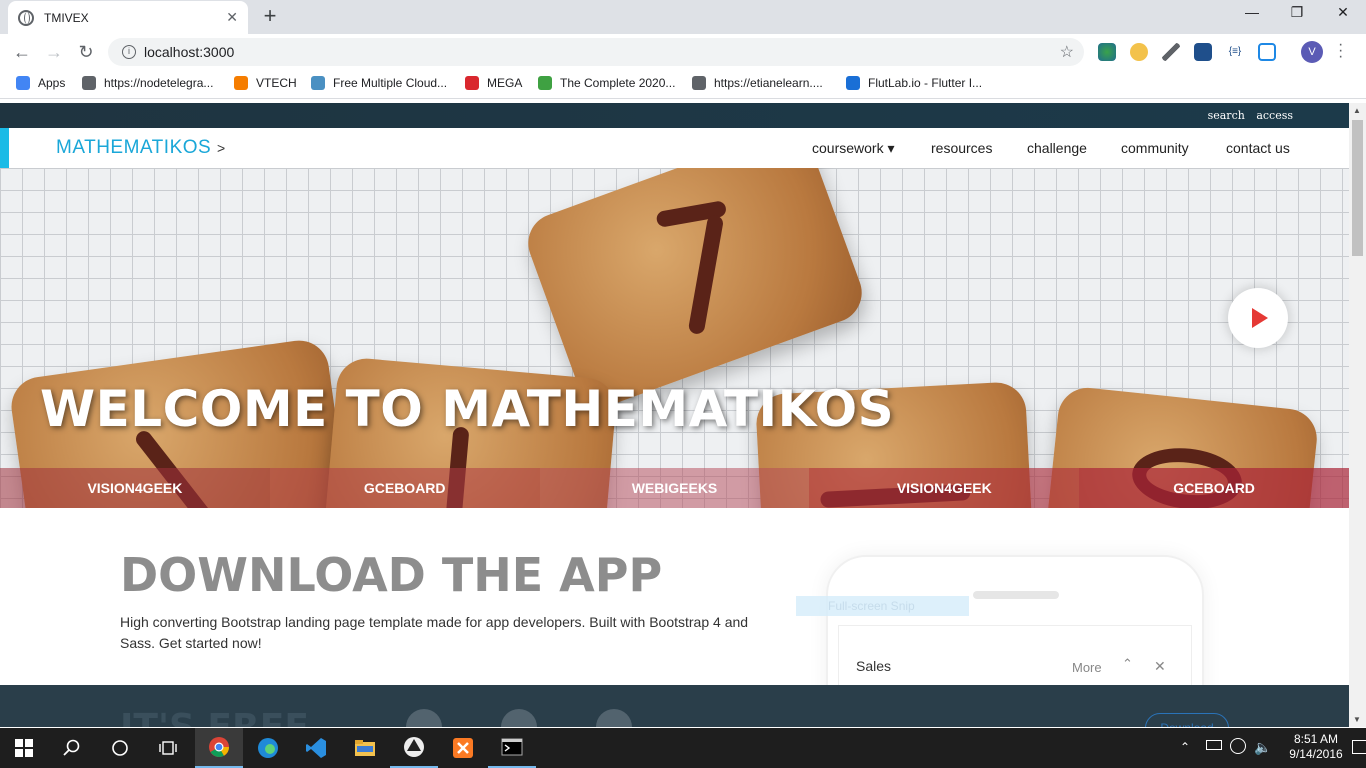  Describe the element at coordinates (316, 748) in the screenshot. I see `vscode-taskbar-button` at that location.